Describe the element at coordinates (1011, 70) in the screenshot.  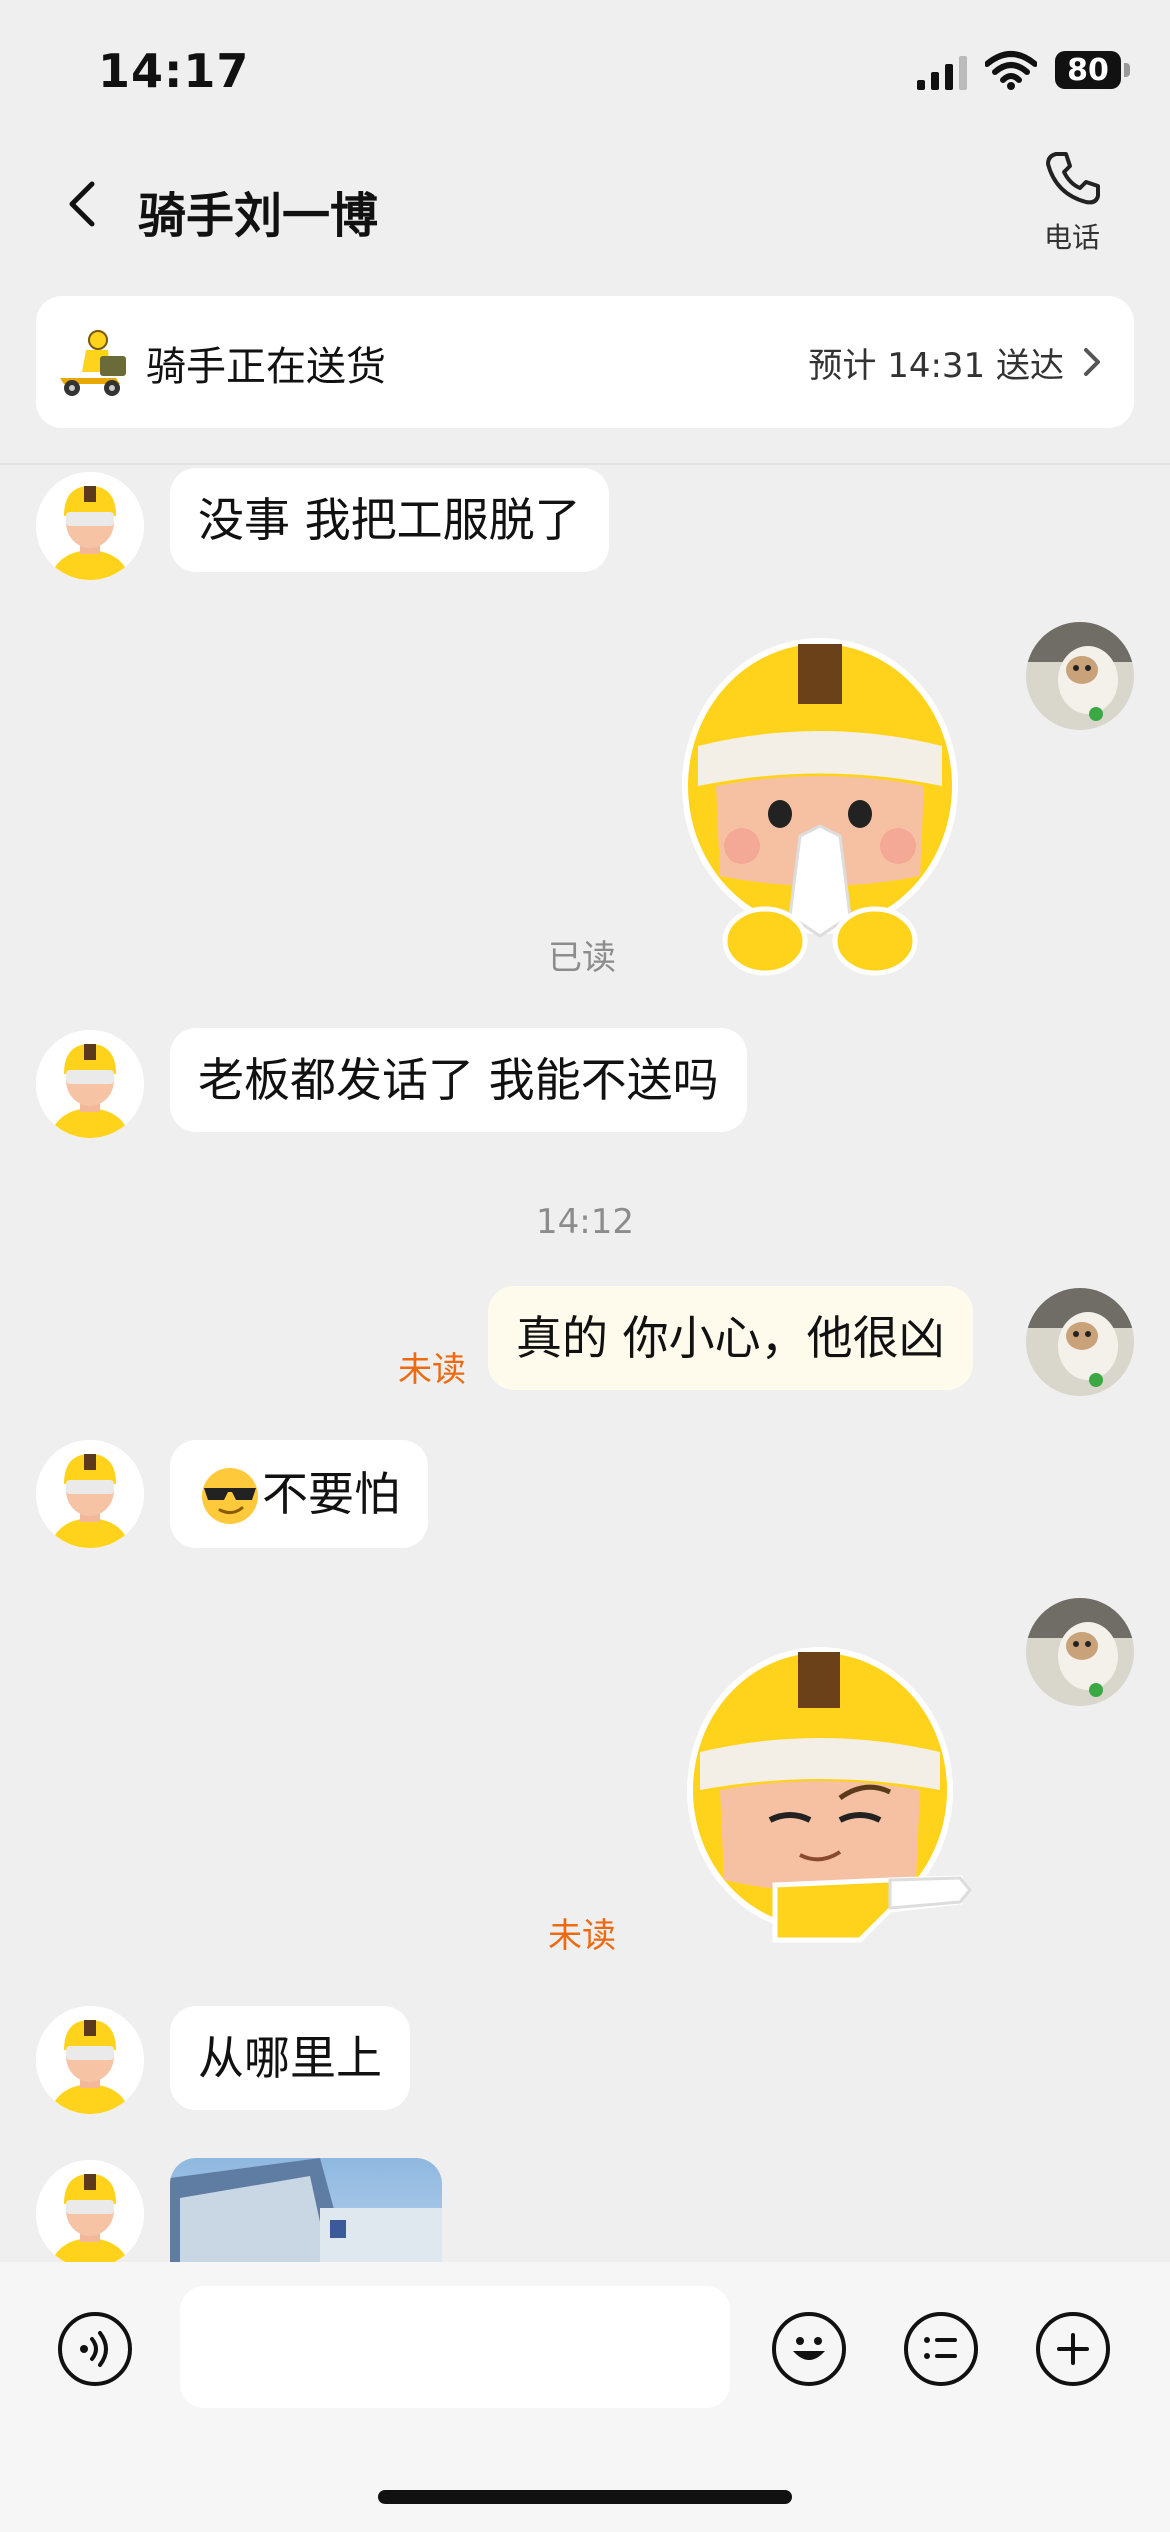
I see `wifi-icon` at that location.